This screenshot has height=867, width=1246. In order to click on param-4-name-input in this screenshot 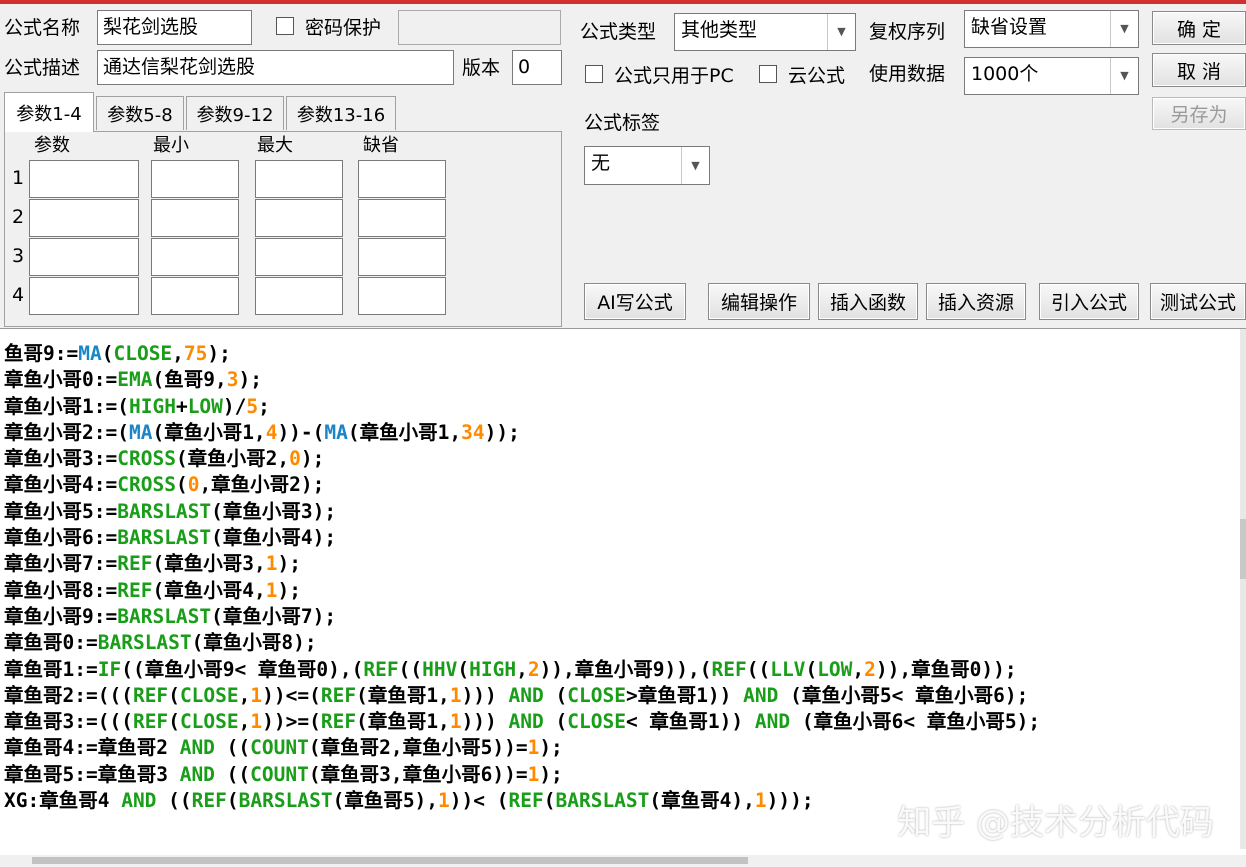, I will do `click(84, 296)`.